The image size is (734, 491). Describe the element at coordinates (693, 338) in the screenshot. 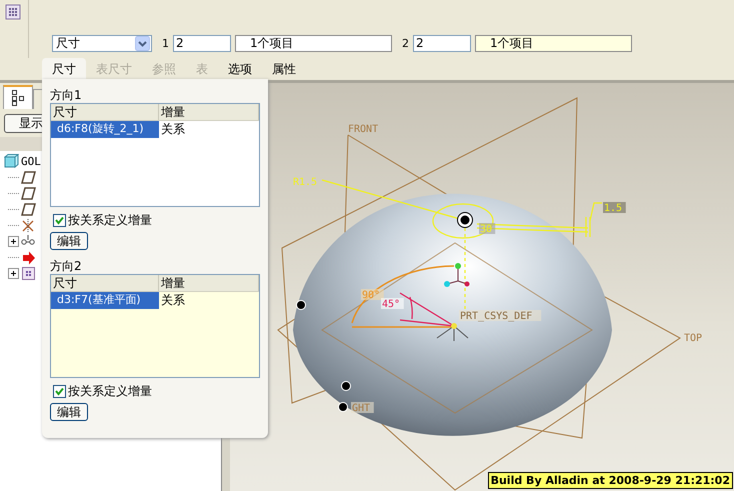

I see `plane-label: TOP` at that location.